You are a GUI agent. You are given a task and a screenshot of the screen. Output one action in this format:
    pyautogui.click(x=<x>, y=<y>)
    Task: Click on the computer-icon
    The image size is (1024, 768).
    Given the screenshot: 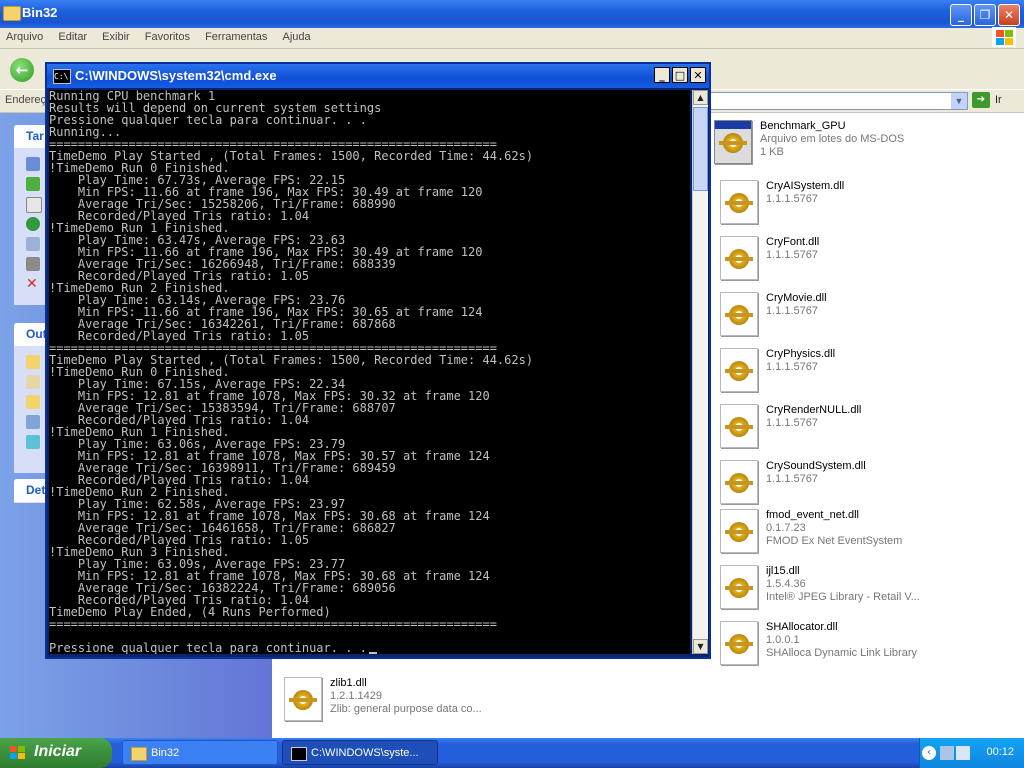 What is the action you would take?
    pyautogui.click(x=33, y=422)
    